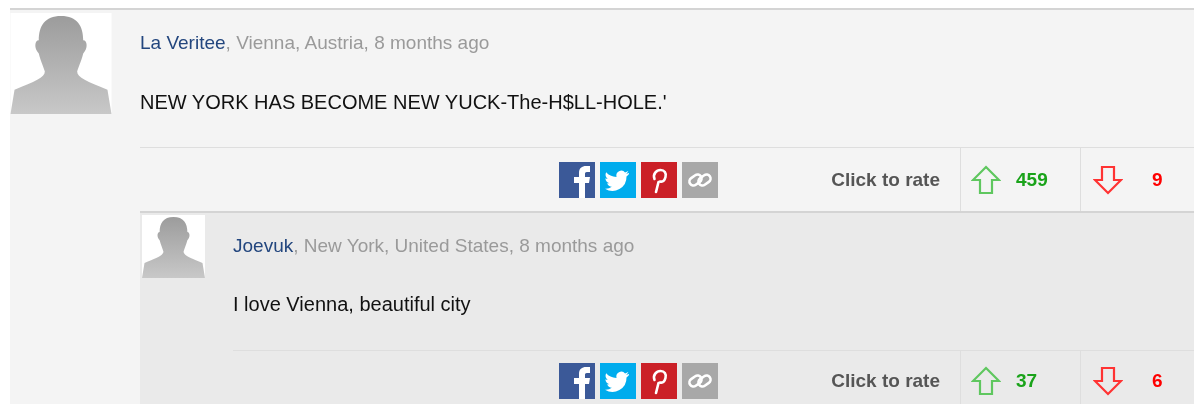 Image resolution: width=1194 pixels, height=412 pixels. I want to click on comment-meta: , Vienna, Austria, 8 months ago, so click(357, 42).